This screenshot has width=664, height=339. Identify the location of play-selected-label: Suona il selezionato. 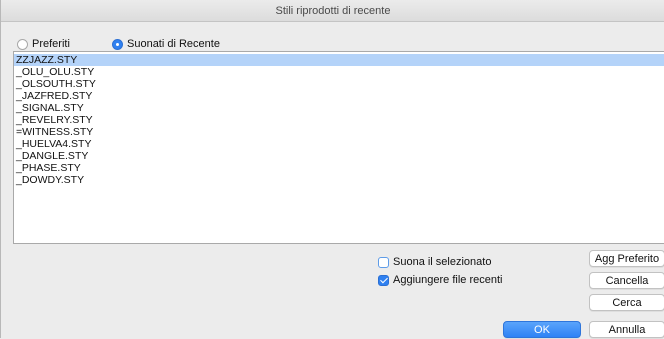
(442, 262).